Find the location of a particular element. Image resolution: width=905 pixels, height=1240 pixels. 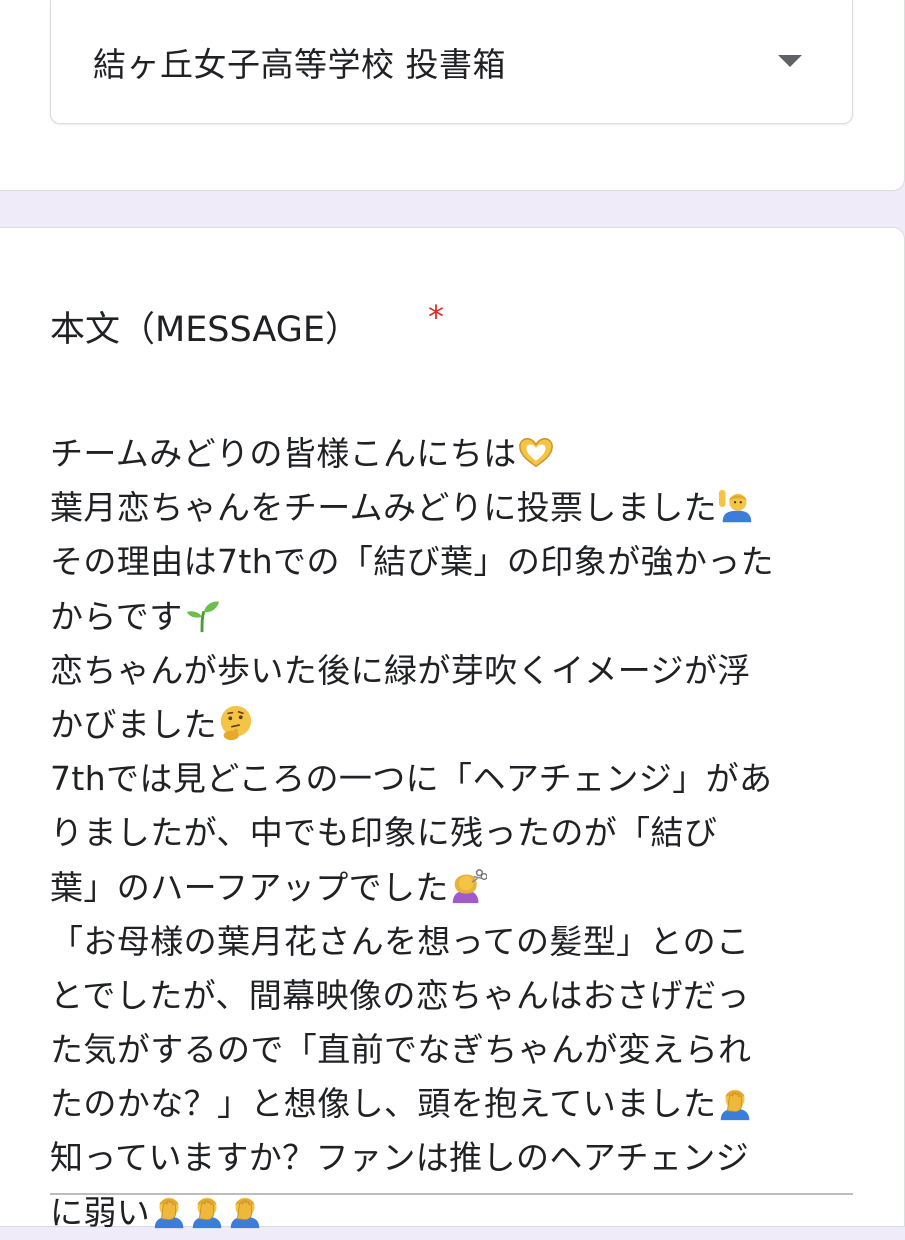

dropdown-arrow-icon is located at coordinates (790, 61).